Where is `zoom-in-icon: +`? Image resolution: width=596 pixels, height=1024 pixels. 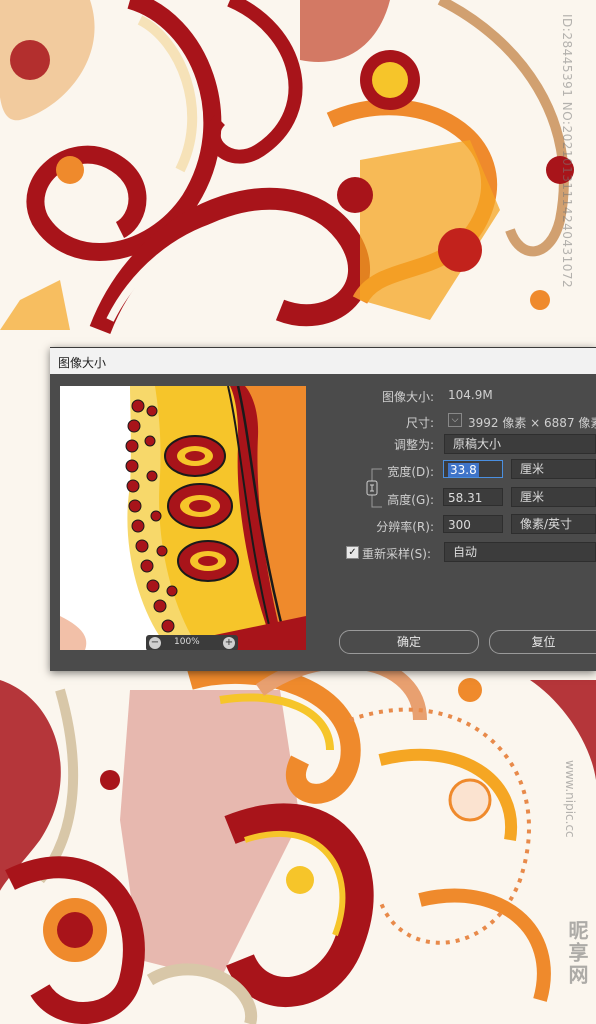
zoom-in-icon: + is located at coordinates (229, 643).